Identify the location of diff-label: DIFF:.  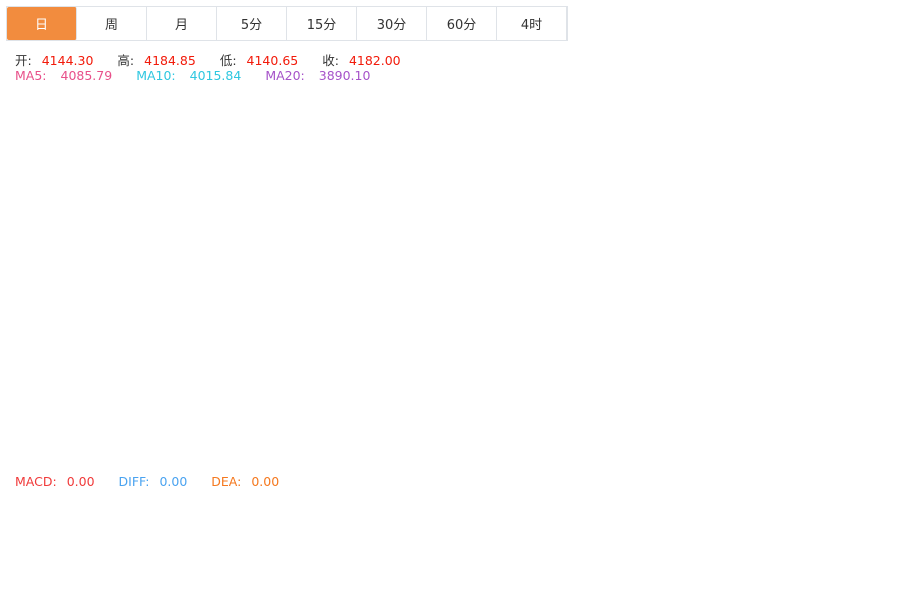
(134, 481).